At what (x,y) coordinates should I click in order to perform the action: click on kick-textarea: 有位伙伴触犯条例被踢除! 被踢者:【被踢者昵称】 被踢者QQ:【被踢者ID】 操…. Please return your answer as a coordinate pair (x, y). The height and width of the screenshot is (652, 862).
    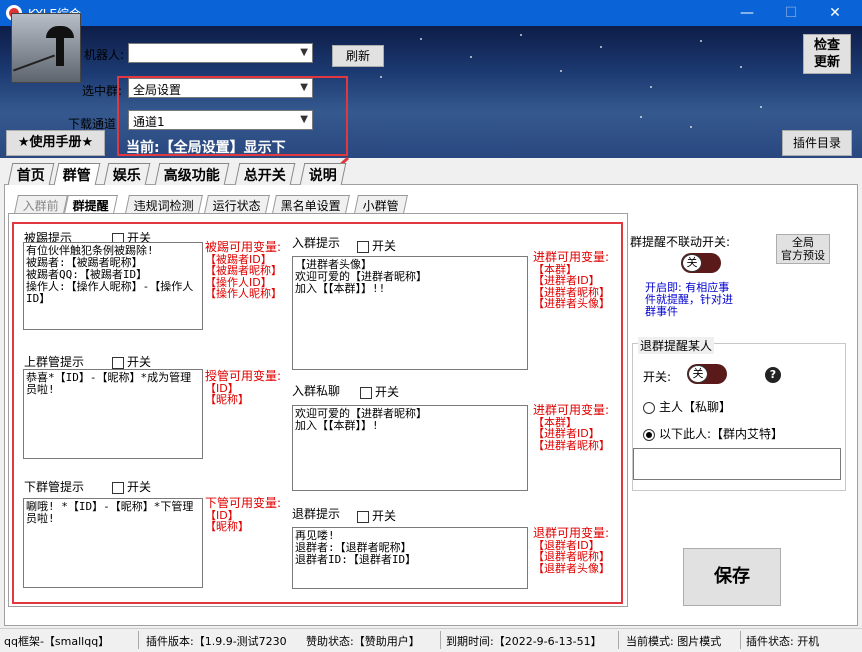
    Looking at the image, I should click on (113, 286).